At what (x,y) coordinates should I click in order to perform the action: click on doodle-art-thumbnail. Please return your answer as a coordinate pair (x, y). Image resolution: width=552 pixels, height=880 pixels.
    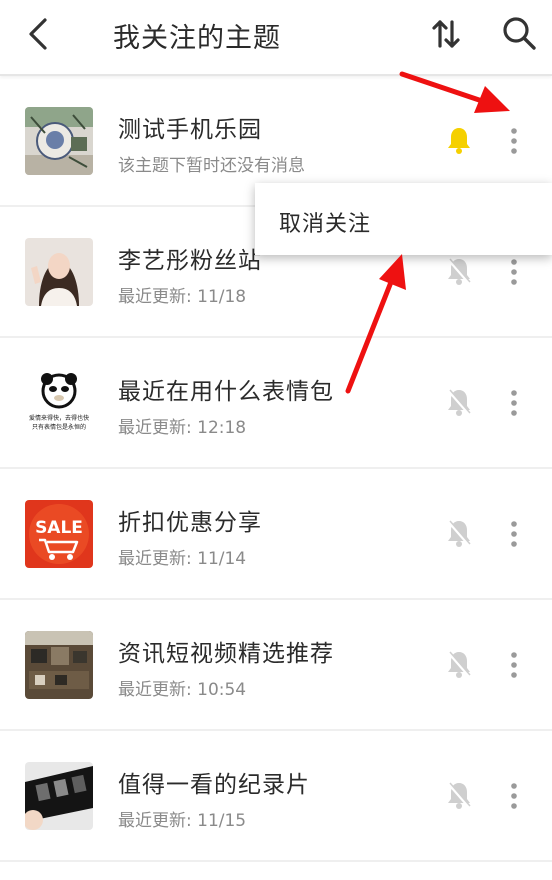
    Looking at the image, I should click on (59, 141).